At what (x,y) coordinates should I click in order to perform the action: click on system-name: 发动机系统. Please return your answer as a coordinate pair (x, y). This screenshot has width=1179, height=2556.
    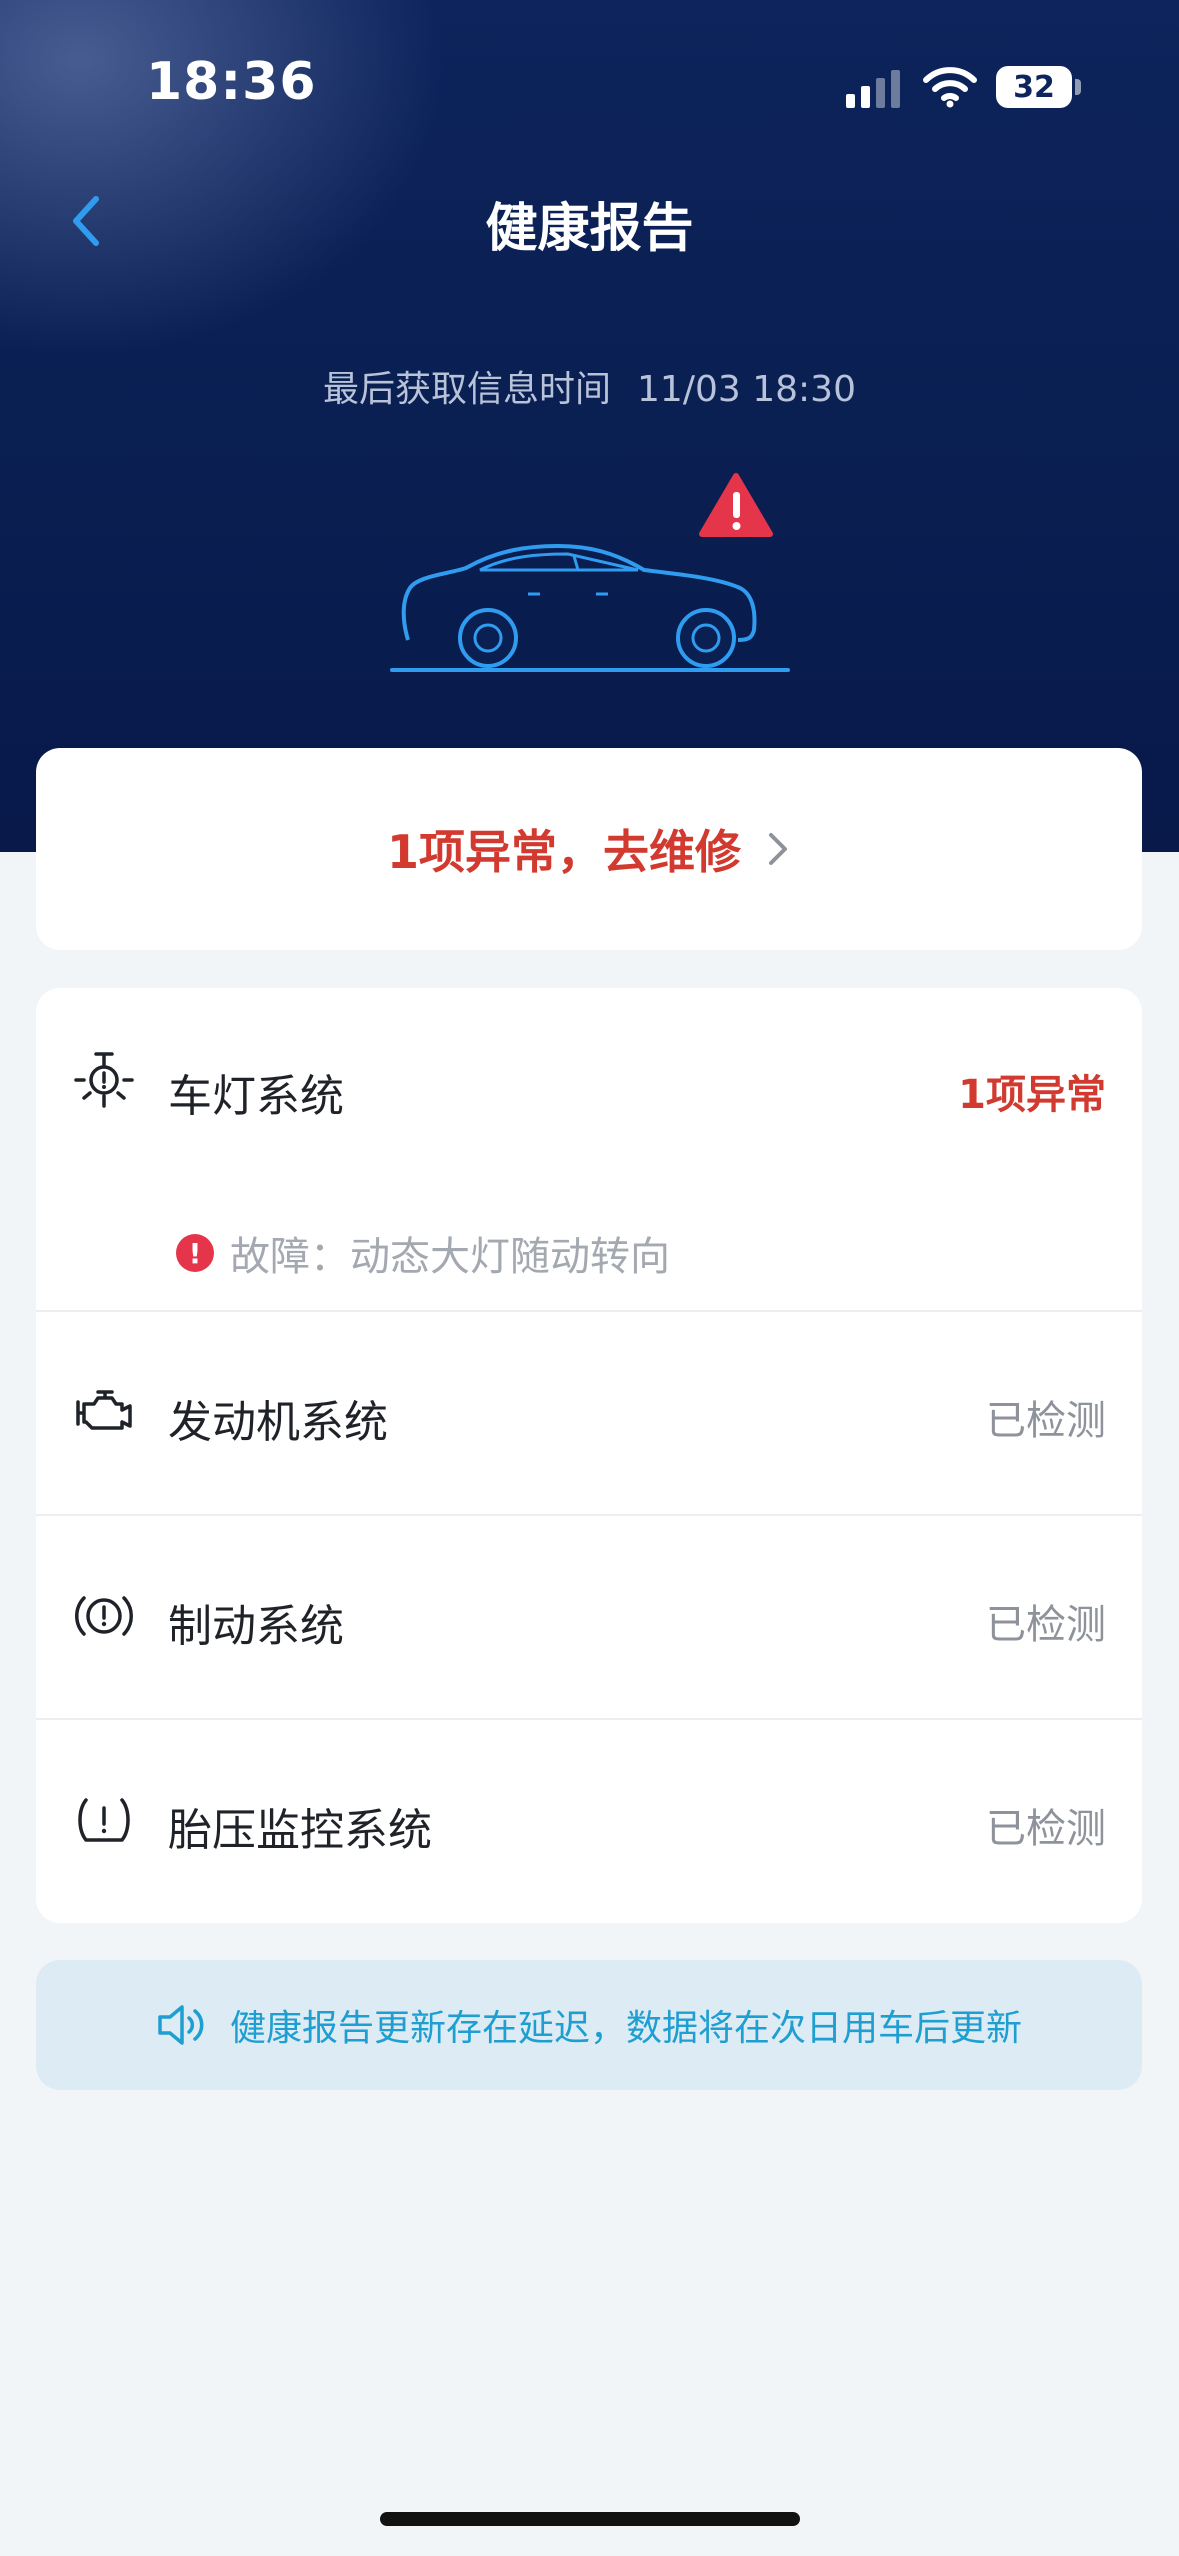
    Looking at the image, I should click on (278, 1422).